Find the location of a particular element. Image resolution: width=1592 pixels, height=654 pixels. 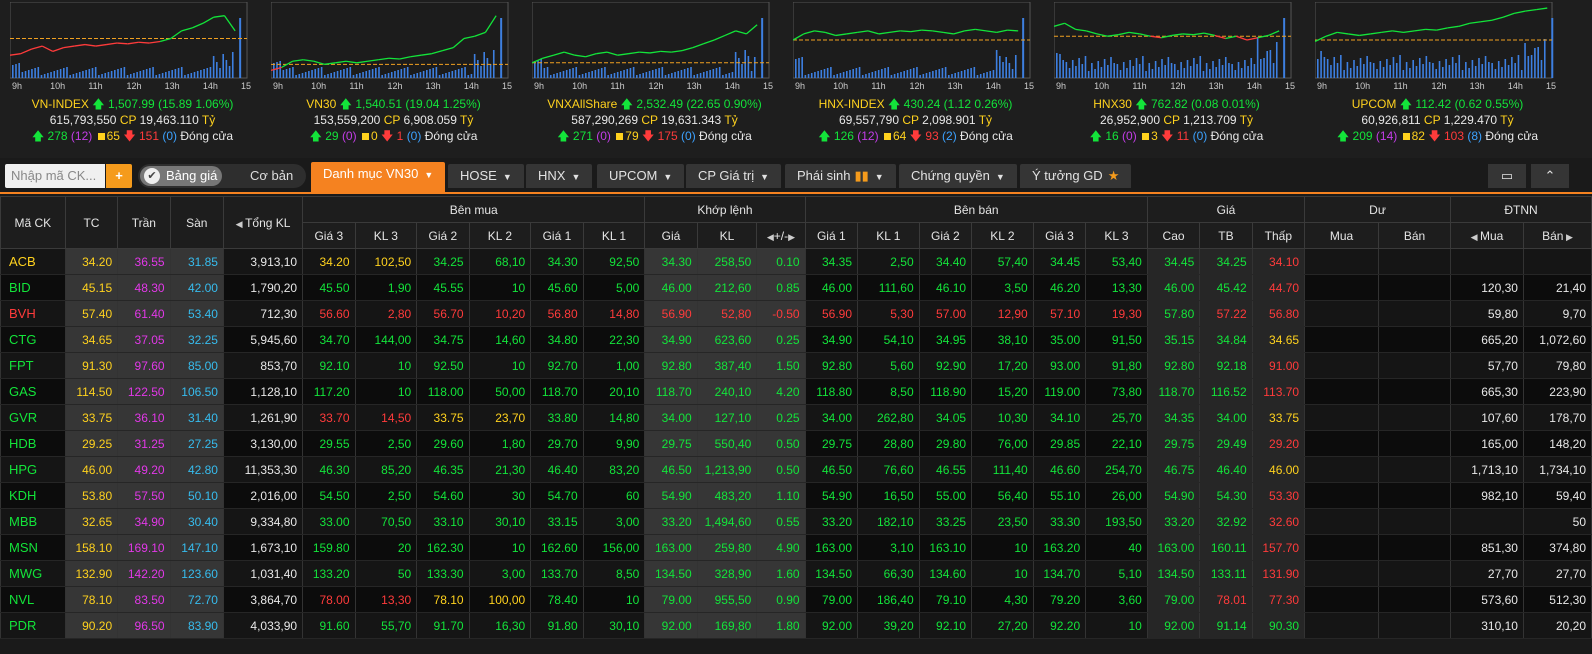

index-line-segment is located at coordinates (905, 31).